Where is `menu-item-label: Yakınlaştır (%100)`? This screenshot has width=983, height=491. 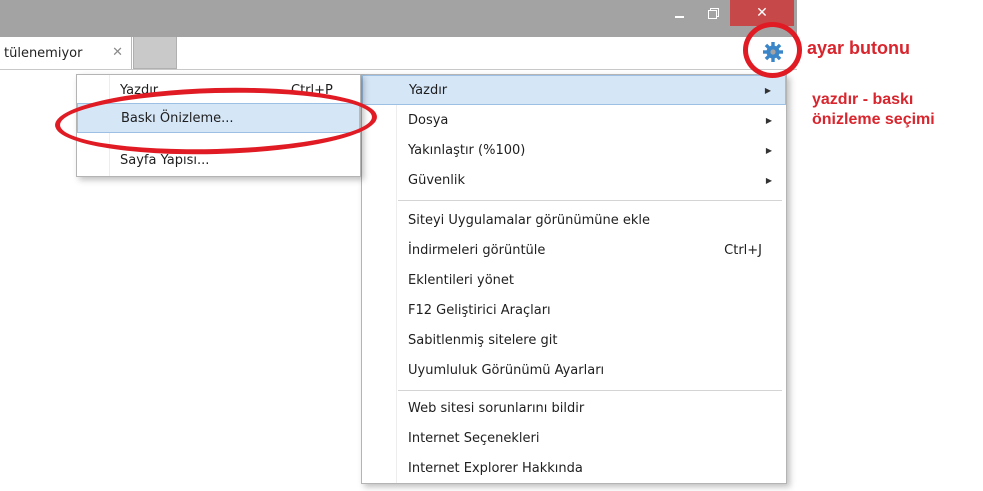
menu-item-label: Yakınlaştır (%100) is located at coordinates (467, 150).